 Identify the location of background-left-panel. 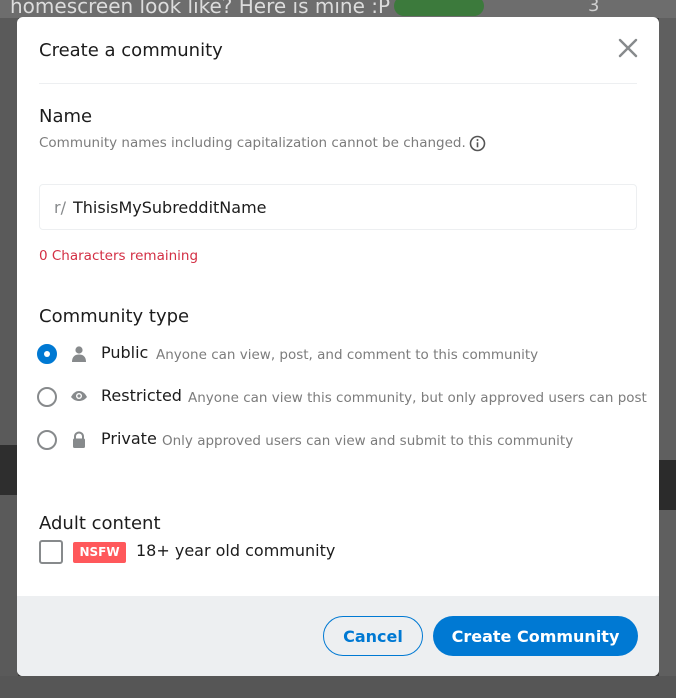
(9, 358).